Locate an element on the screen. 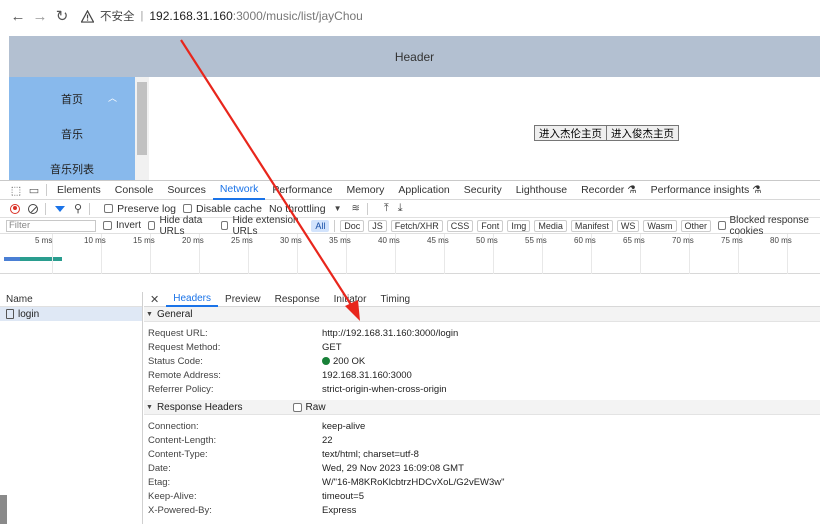 The width and height of the screenshot is (820, 524). url-host: 192.168.31.160 is located at coordinates (191, 16).